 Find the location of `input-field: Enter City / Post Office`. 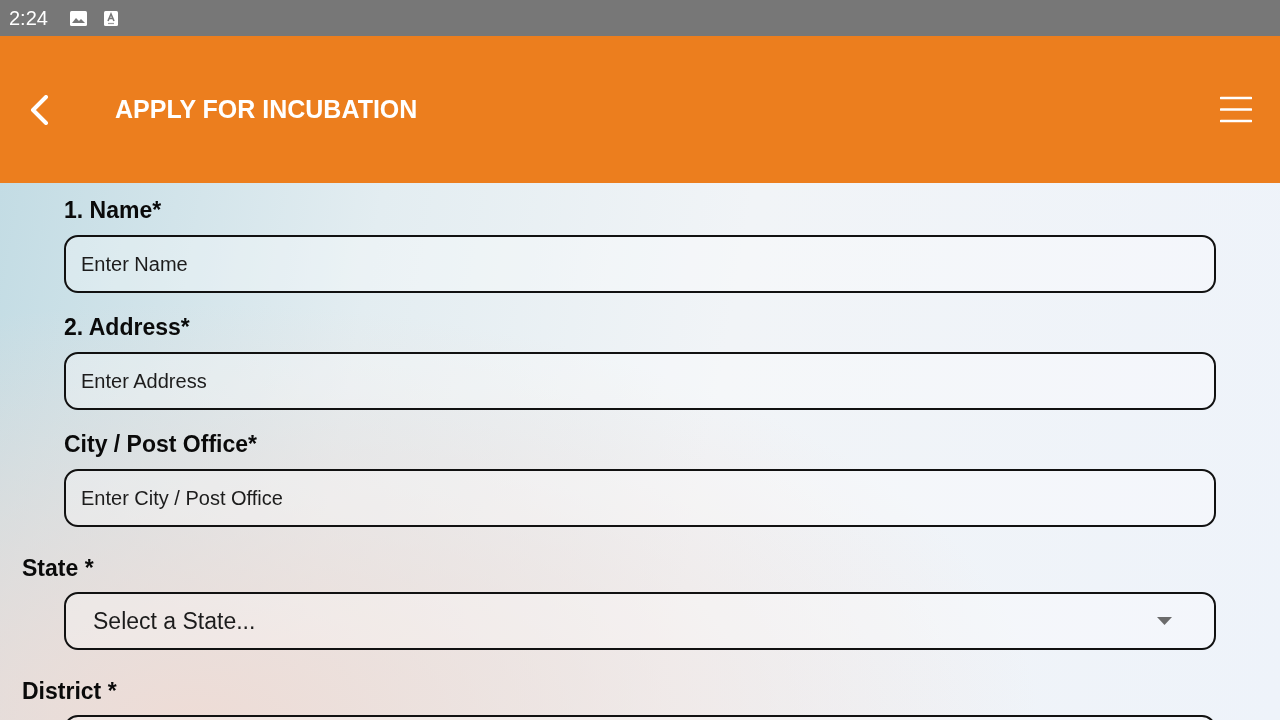

input-field: Enter City / Post Office is located at coordinates (640, 498).